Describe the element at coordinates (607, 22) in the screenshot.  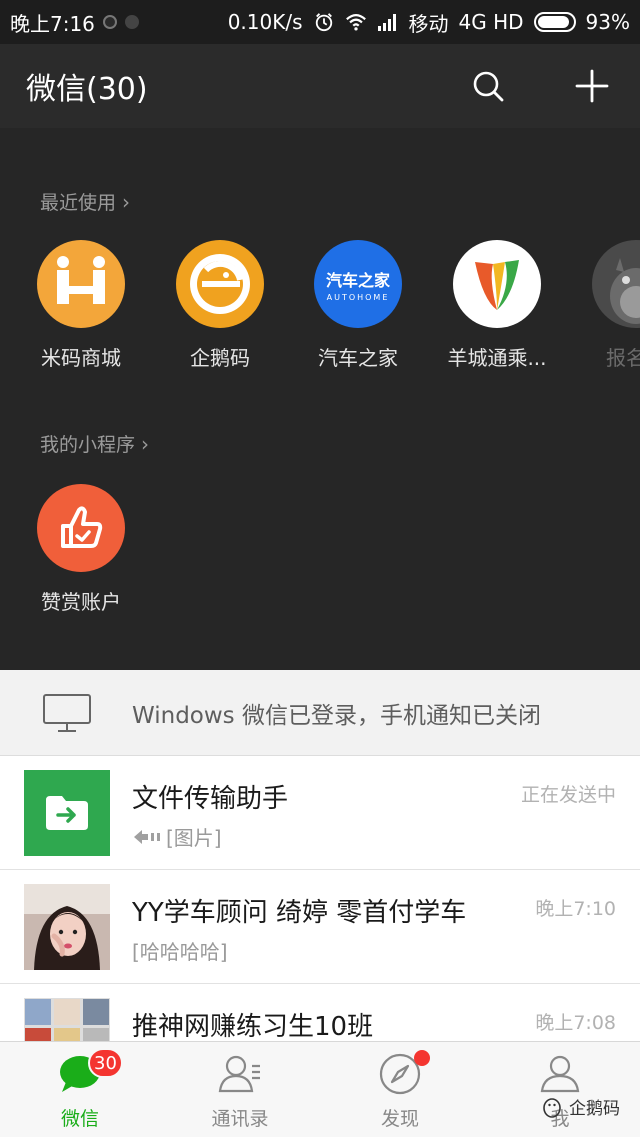
I see `battery-percent: 93%` at that location.